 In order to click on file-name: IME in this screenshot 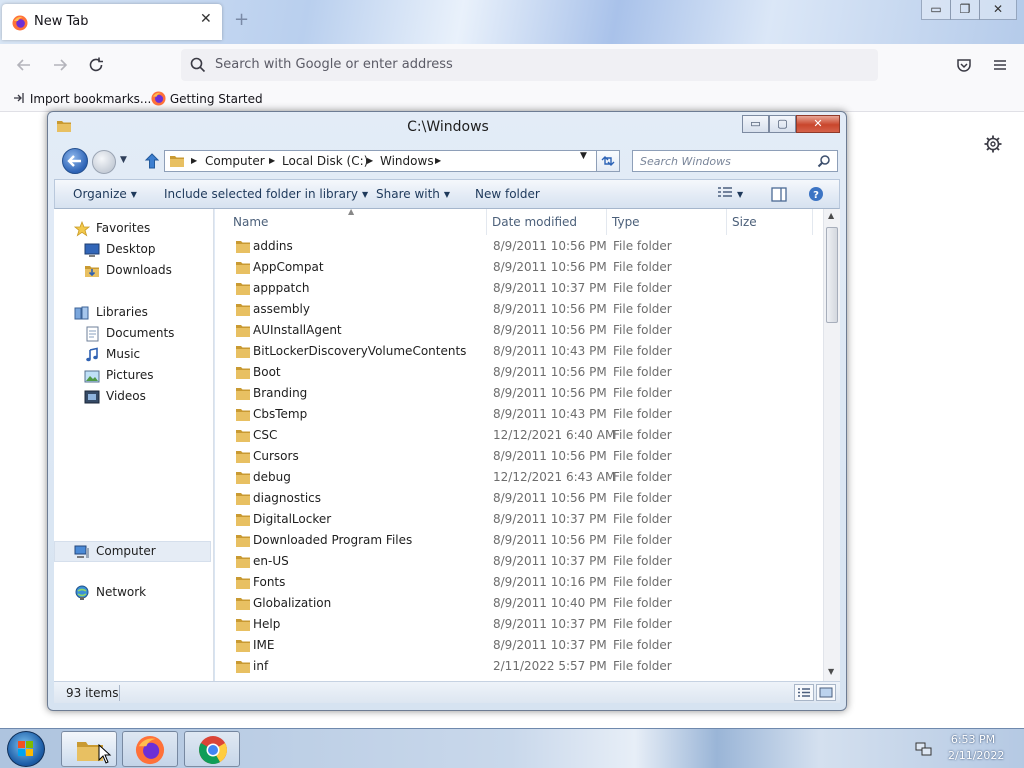, I will do `click(264, 645)`.